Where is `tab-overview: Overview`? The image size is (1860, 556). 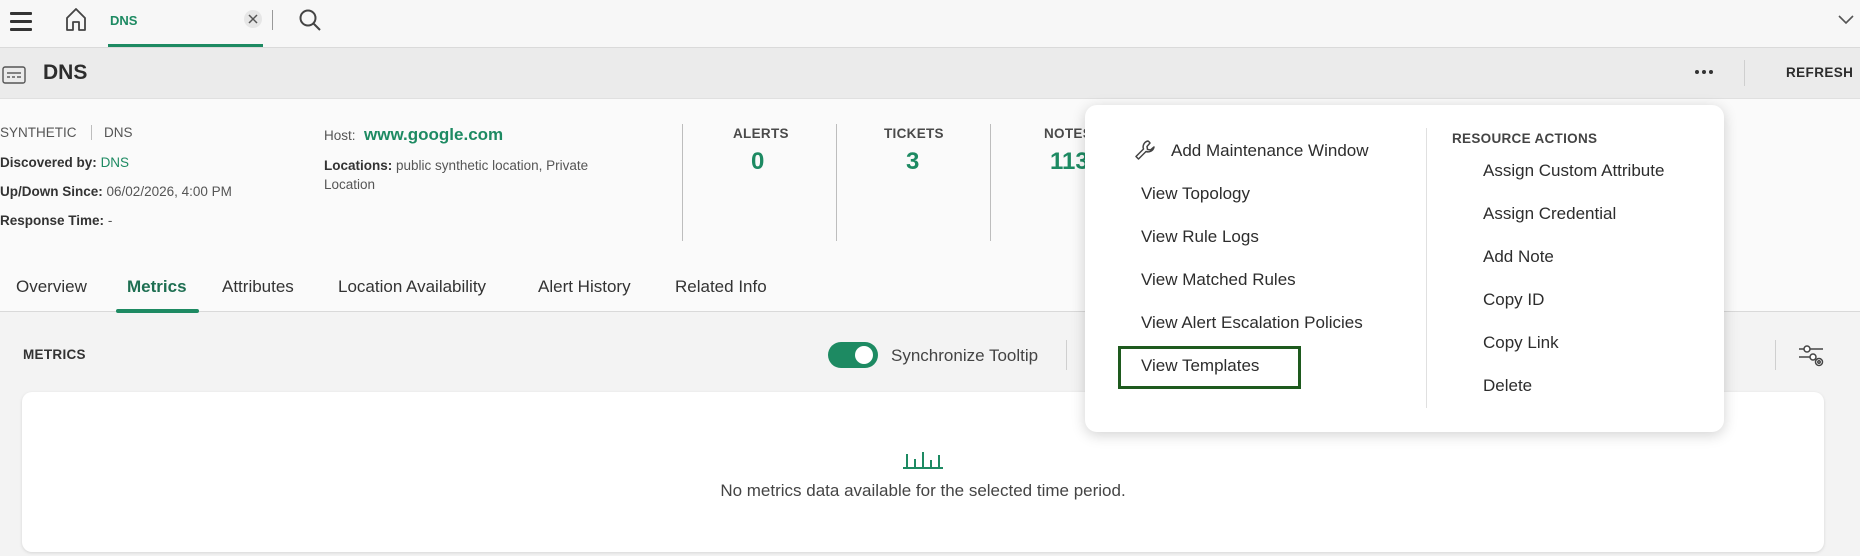
tab-overview: Overview is located at coordinates (51, 287).